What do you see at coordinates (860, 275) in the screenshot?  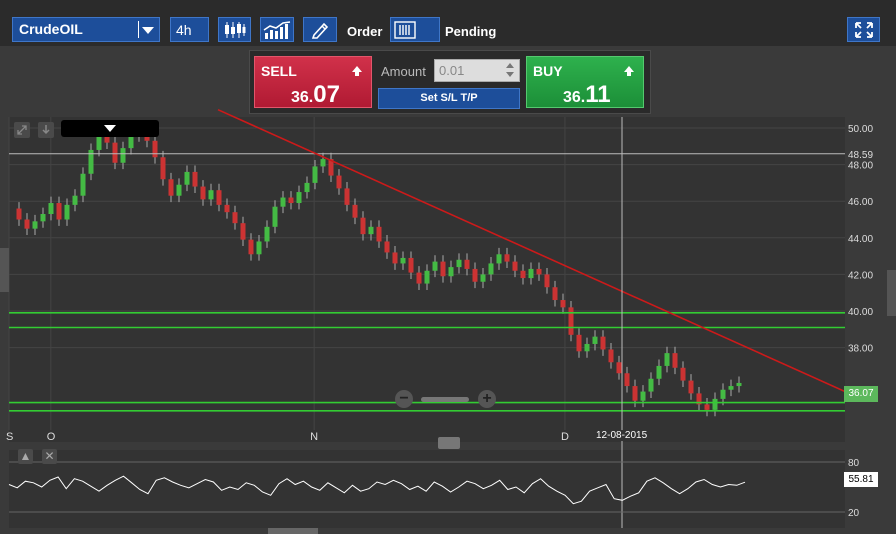 I see `price-axis-label: 42.00` at bounding box center [860, 275].